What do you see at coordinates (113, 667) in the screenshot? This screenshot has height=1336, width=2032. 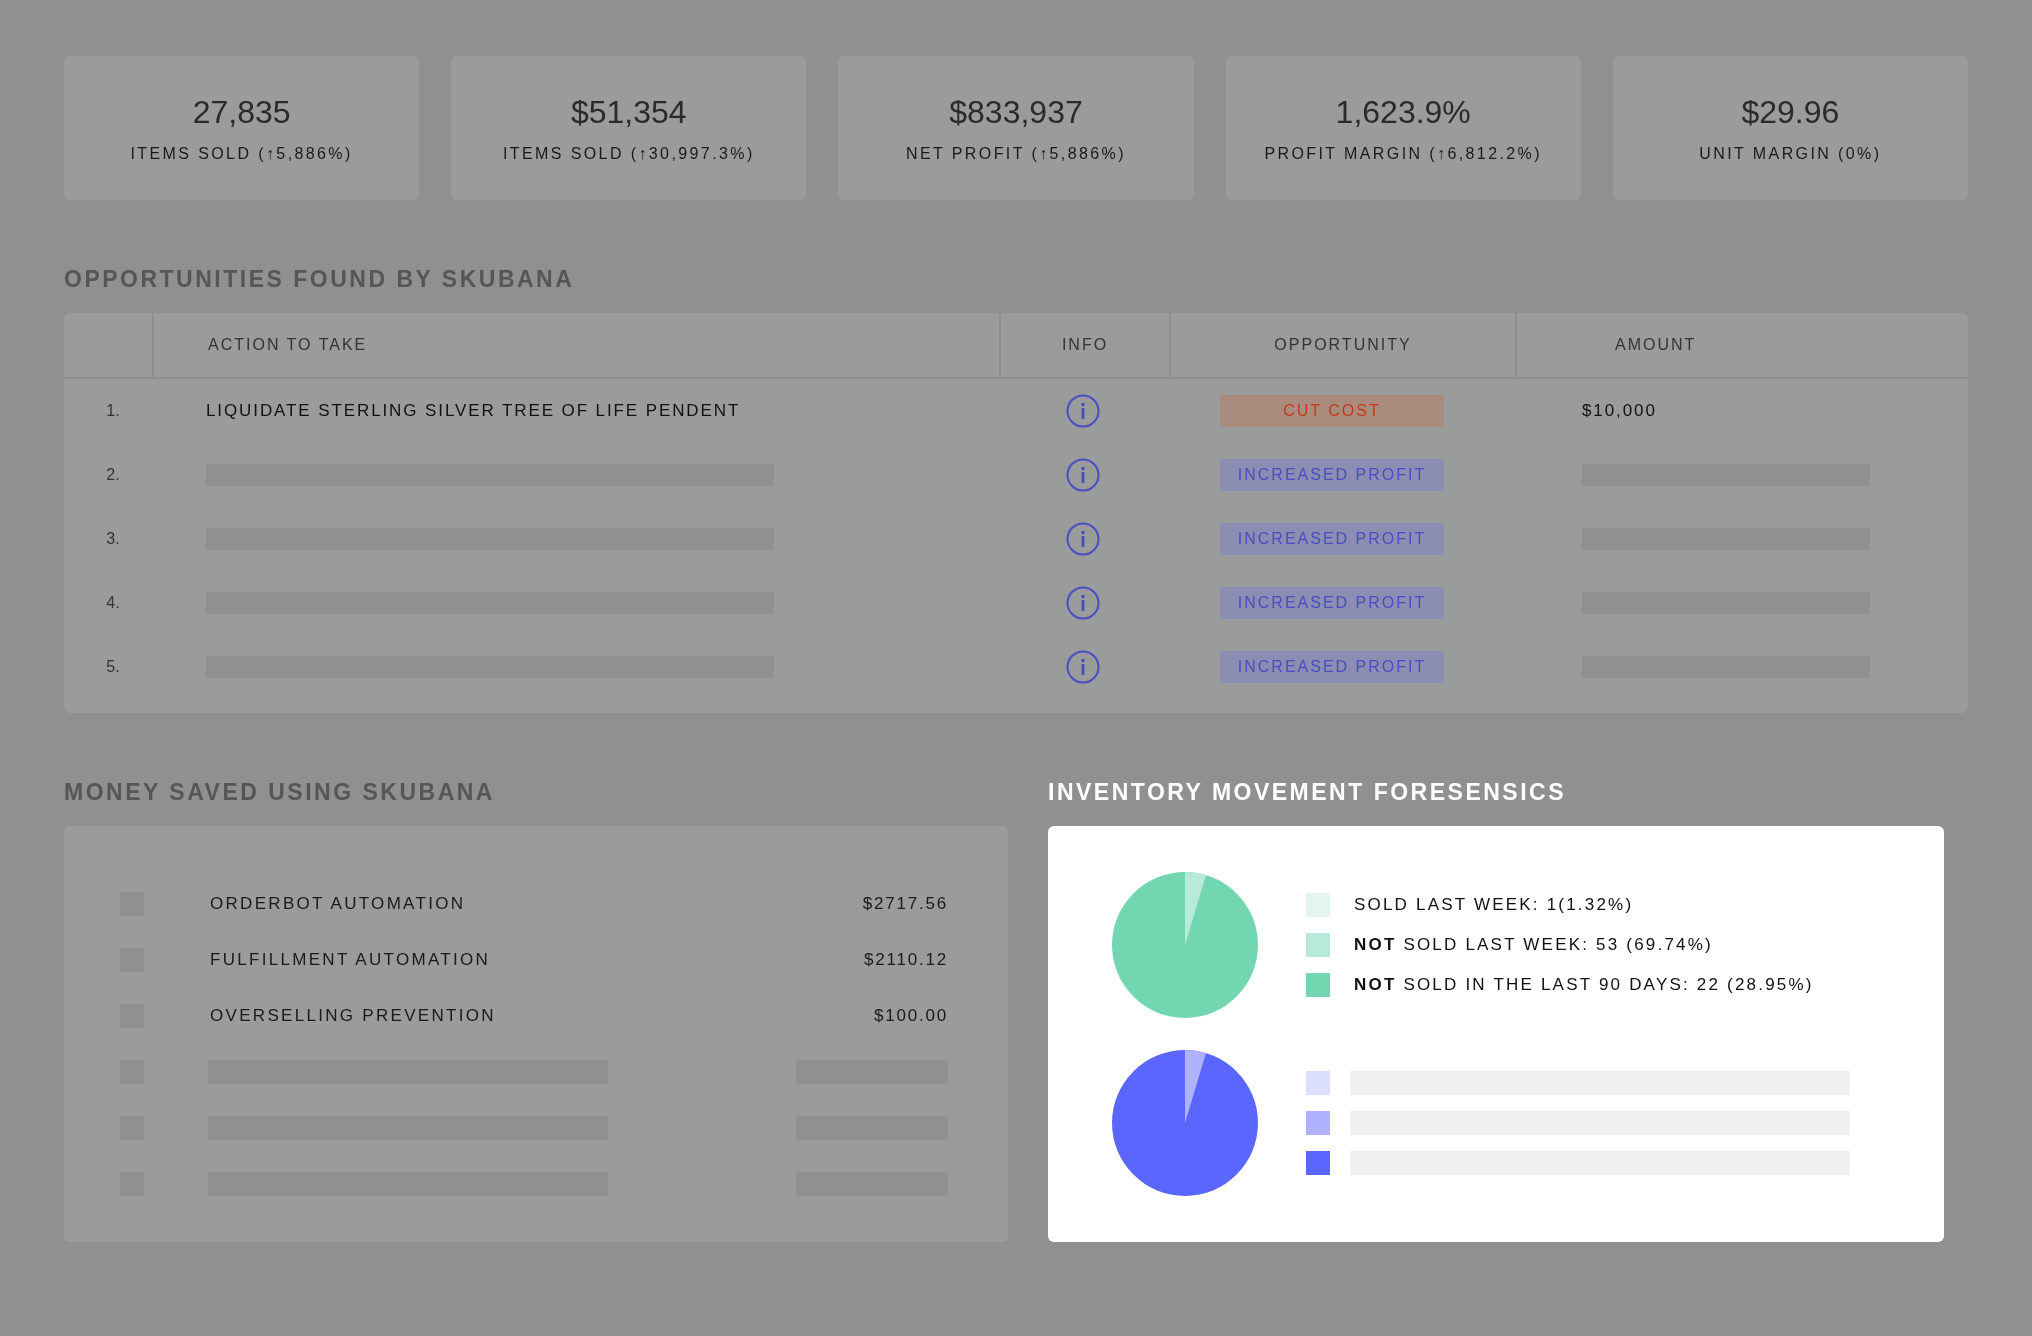 I see `row-number: 5.` at bounding box center [113, 667].